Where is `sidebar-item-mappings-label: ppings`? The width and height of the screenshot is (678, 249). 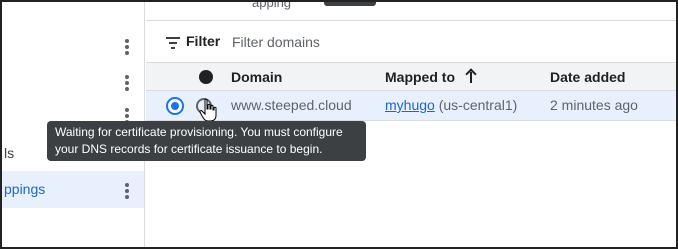 sidebar-item-mappings-label: ppings is located at coordinates (24, 189).